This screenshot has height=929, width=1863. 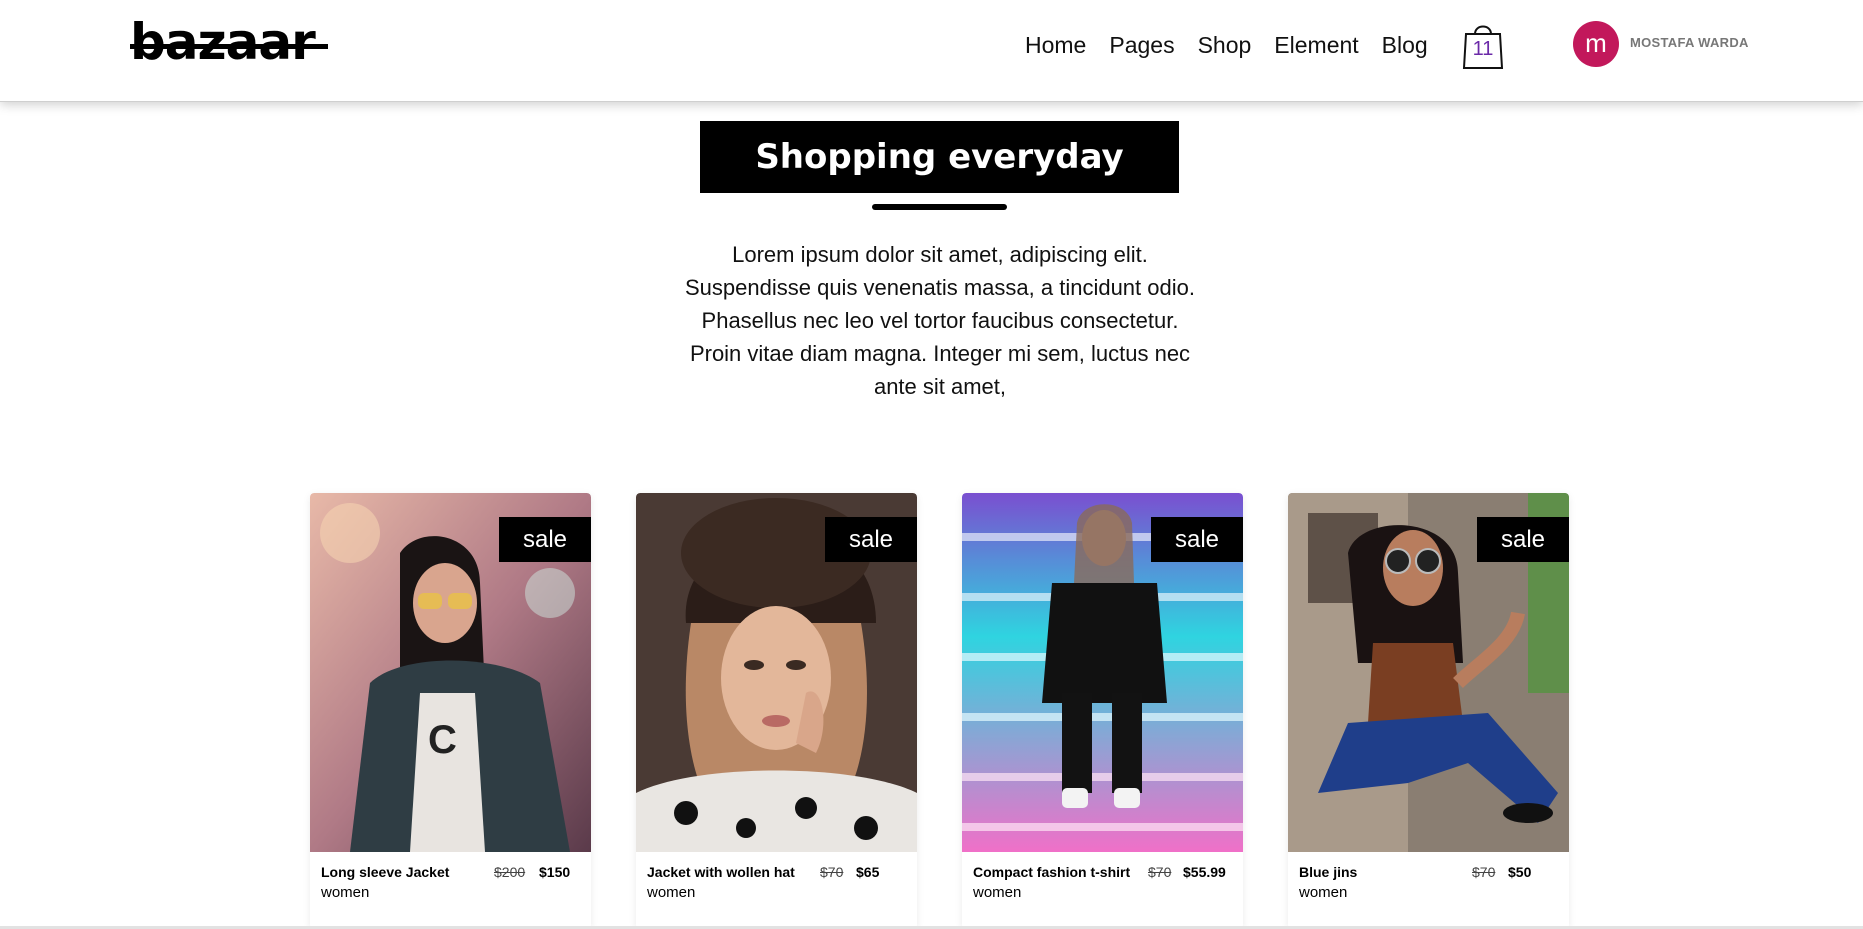 I want to click on product-name: Compact fashion t-shirt, so click(x=1051, y=872).